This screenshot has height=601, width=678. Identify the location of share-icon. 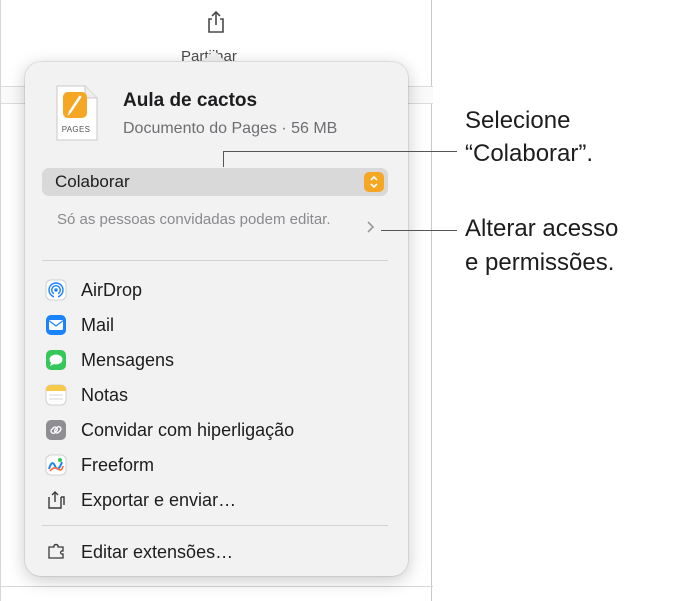
(216, 22).